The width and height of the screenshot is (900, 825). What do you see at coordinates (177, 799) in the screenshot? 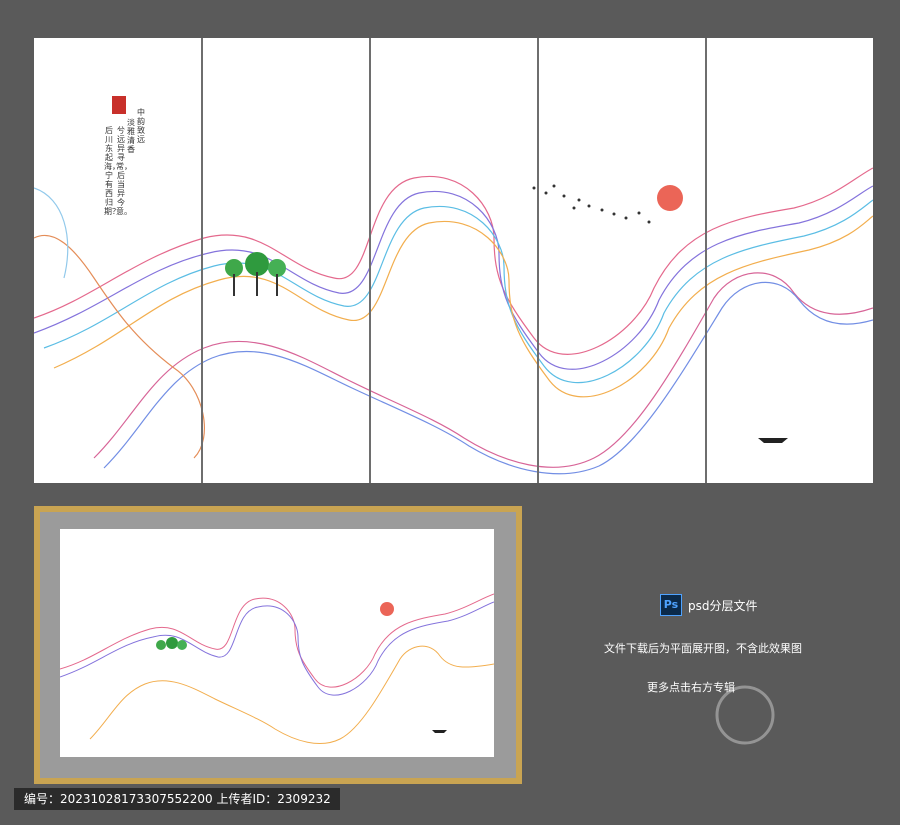
I see `id-bar: 编号：20231028173307552200 上传者ID：2309232` at bounding box center [177, 799].